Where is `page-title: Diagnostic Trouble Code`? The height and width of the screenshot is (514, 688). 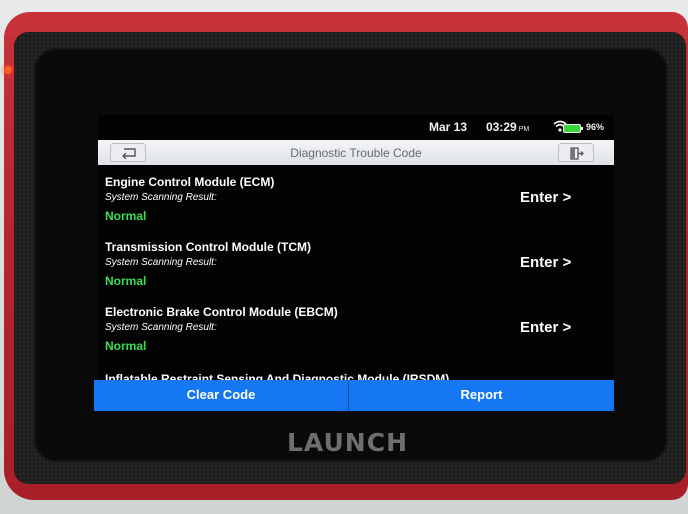 page-title: Diagnostic Trouble Code is located at coordinates (356, 153).